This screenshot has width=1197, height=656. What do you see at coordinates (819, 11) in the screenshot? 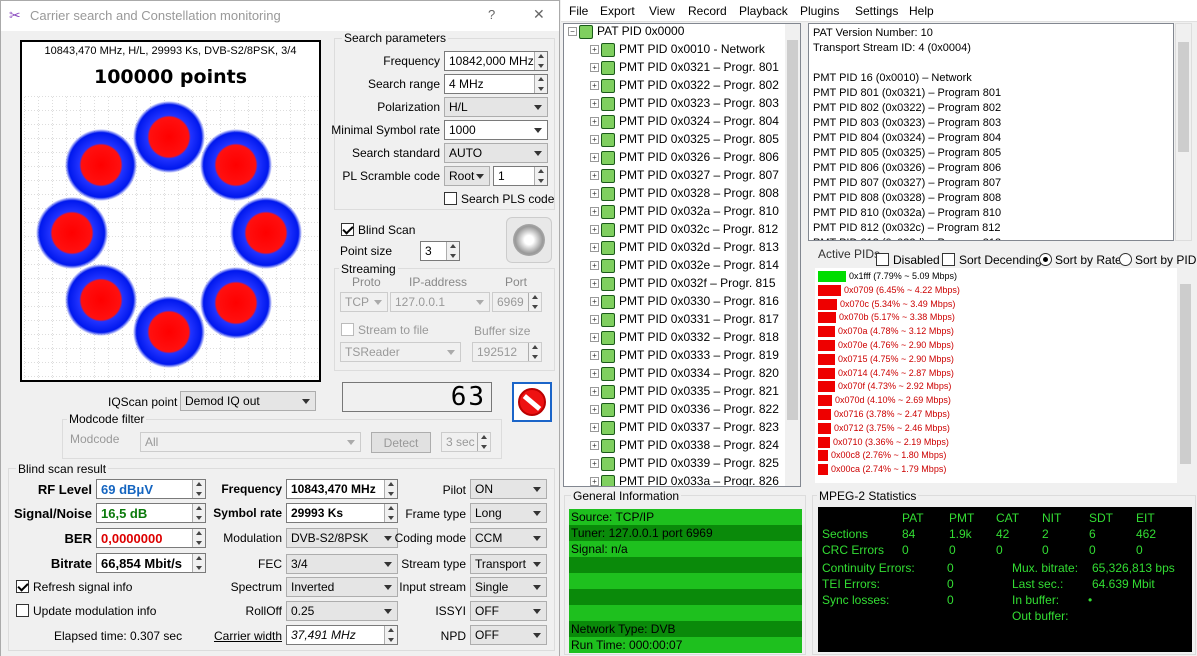
I see `menu-plugins: Plugins` at bounding box center [819, 11].